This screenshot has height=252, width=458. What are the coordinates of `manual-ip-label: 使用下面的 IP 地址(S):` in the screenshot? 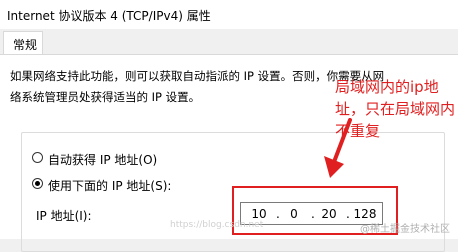 It's located at (110, 186).